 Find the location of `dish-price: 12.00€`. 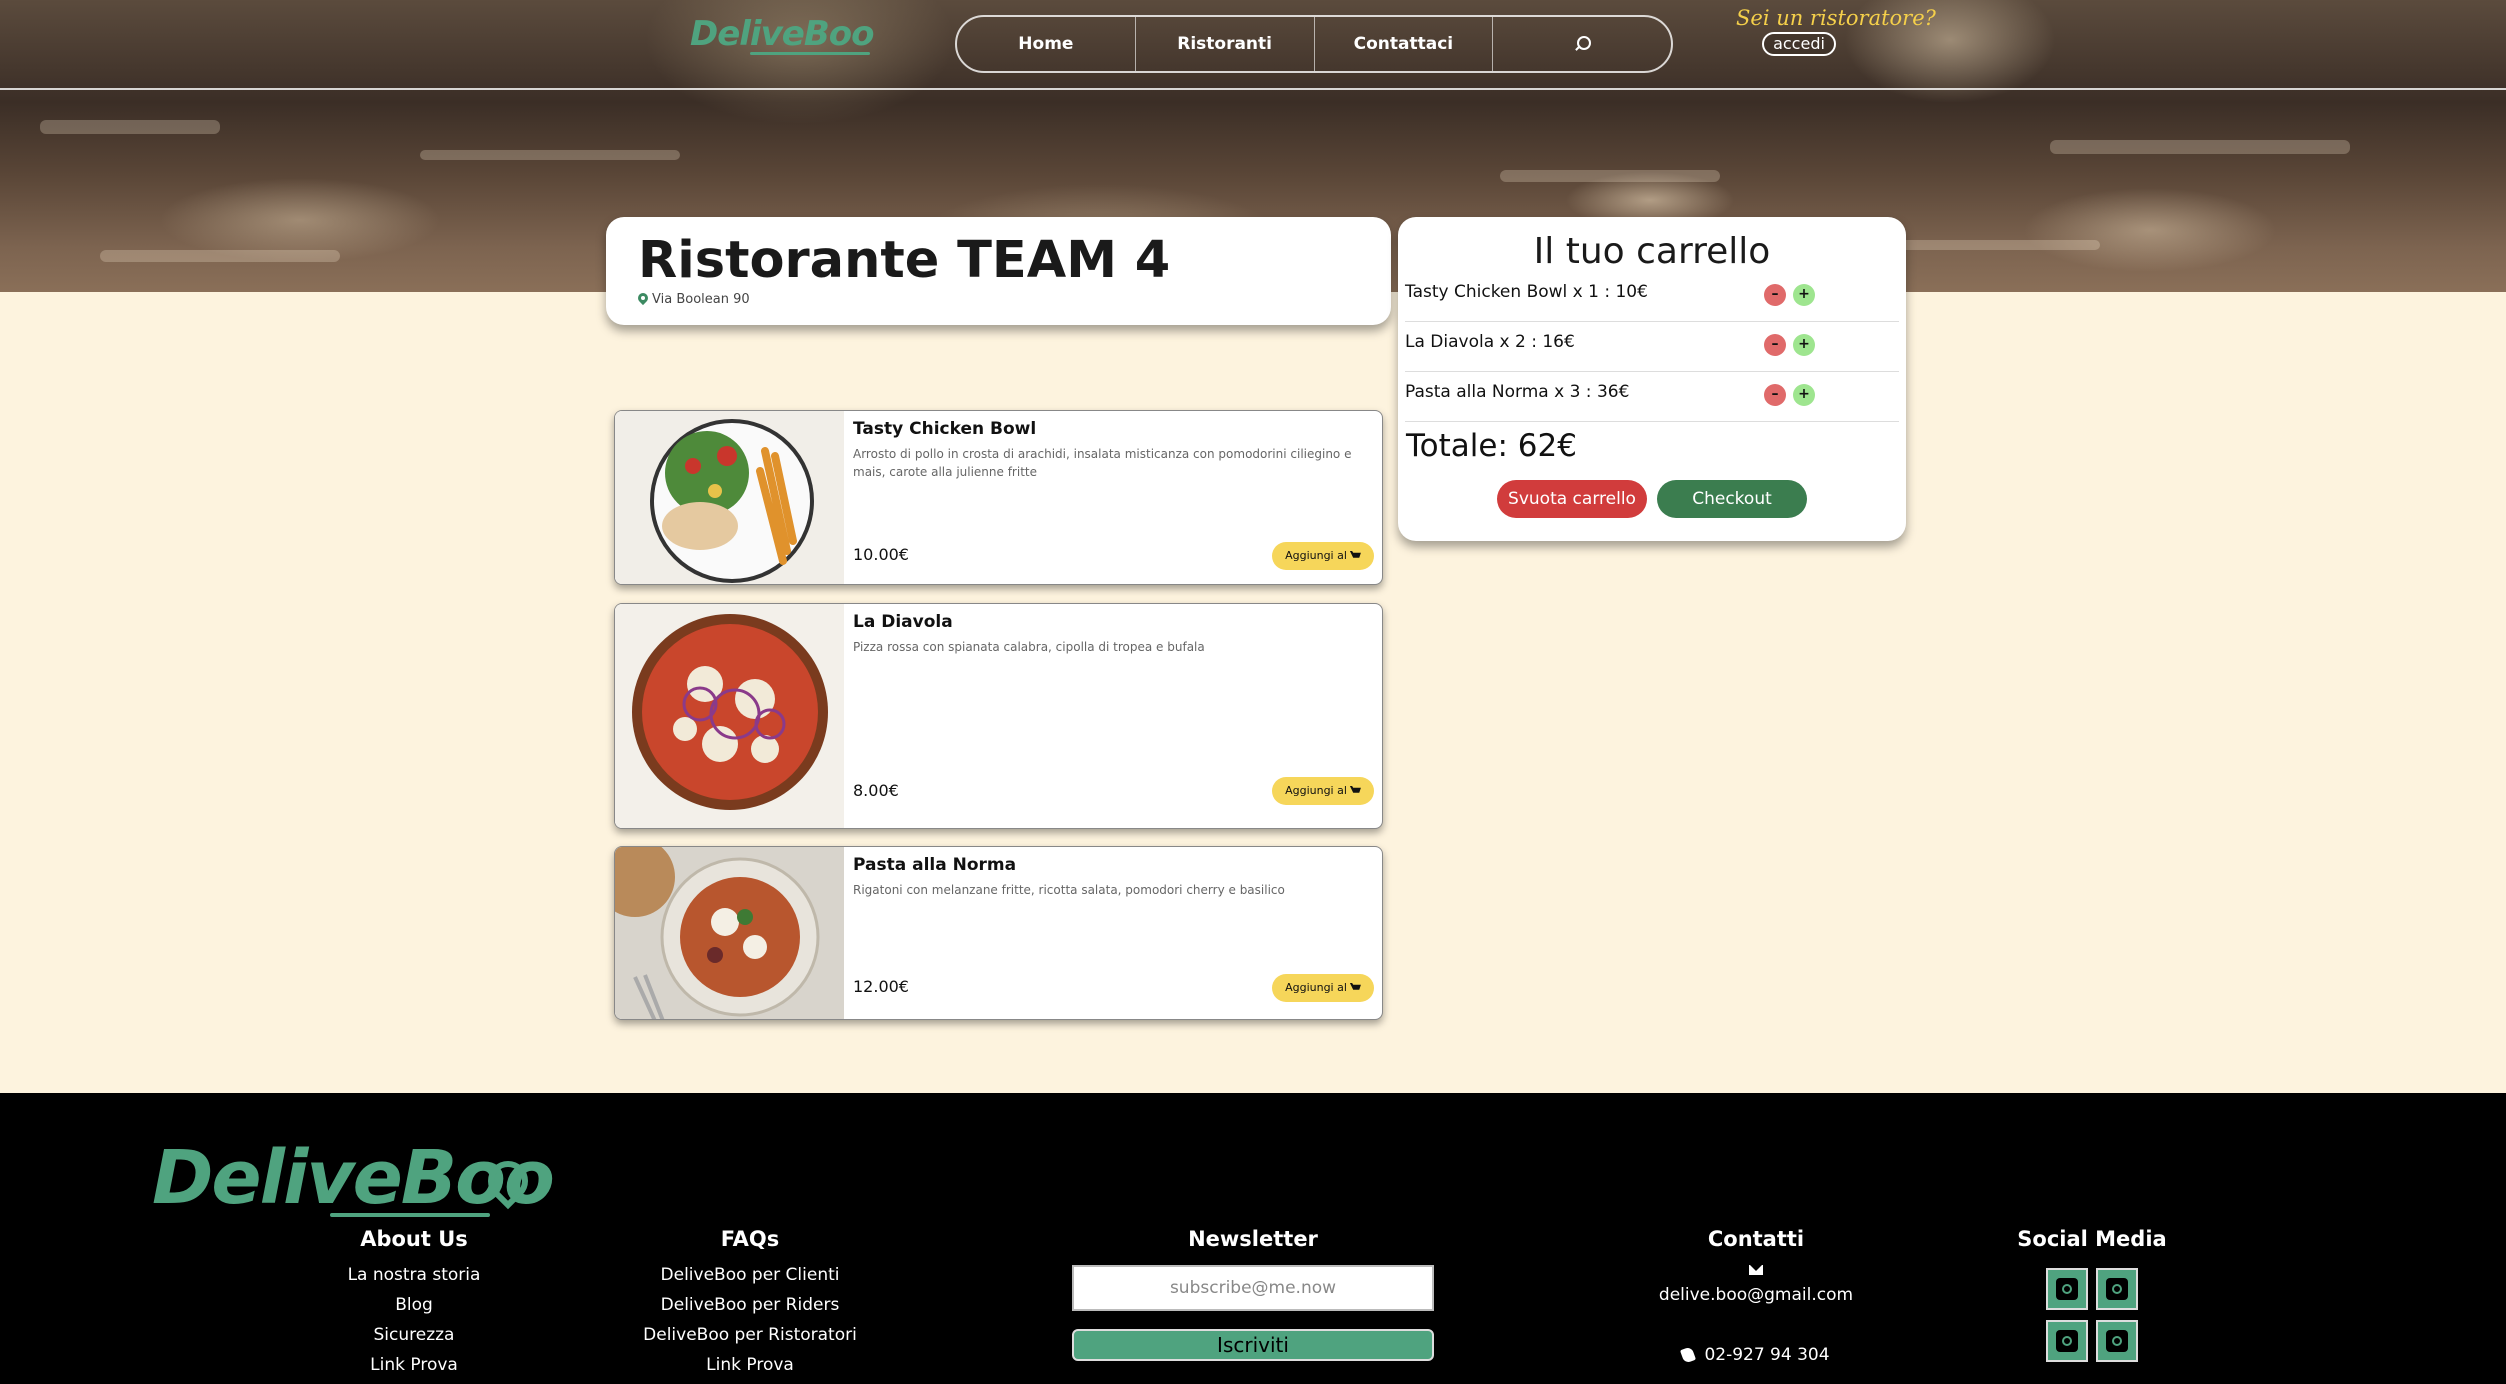

dish-price: 12.00€ is located at coordinates (881, 986).